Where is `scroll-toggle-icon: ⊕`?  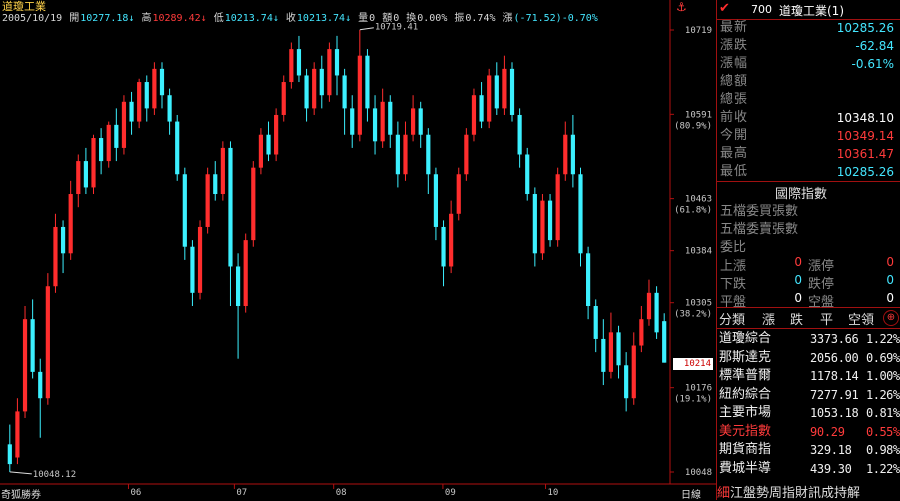
scroll-toggle-icon: ⊕ is located at coordinates (891, 318).